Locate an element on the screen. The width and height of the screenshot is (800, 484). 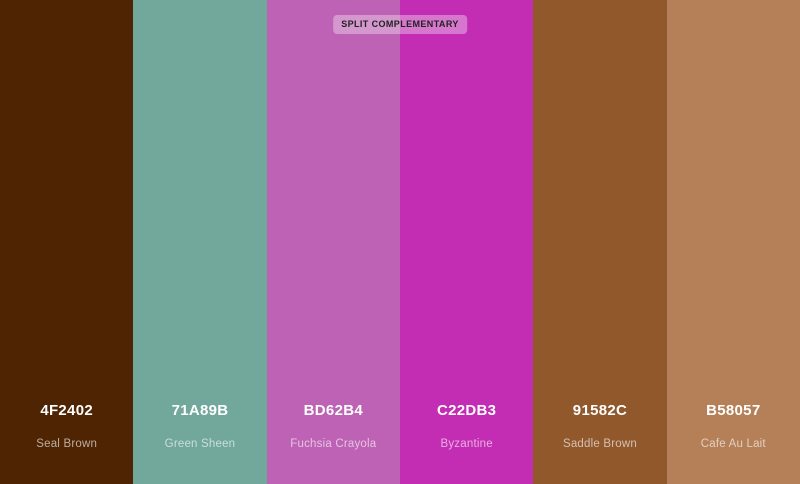
scheme-type-badge: SPLIT COMPLEMENTARY is located at coordinates (400, 24).